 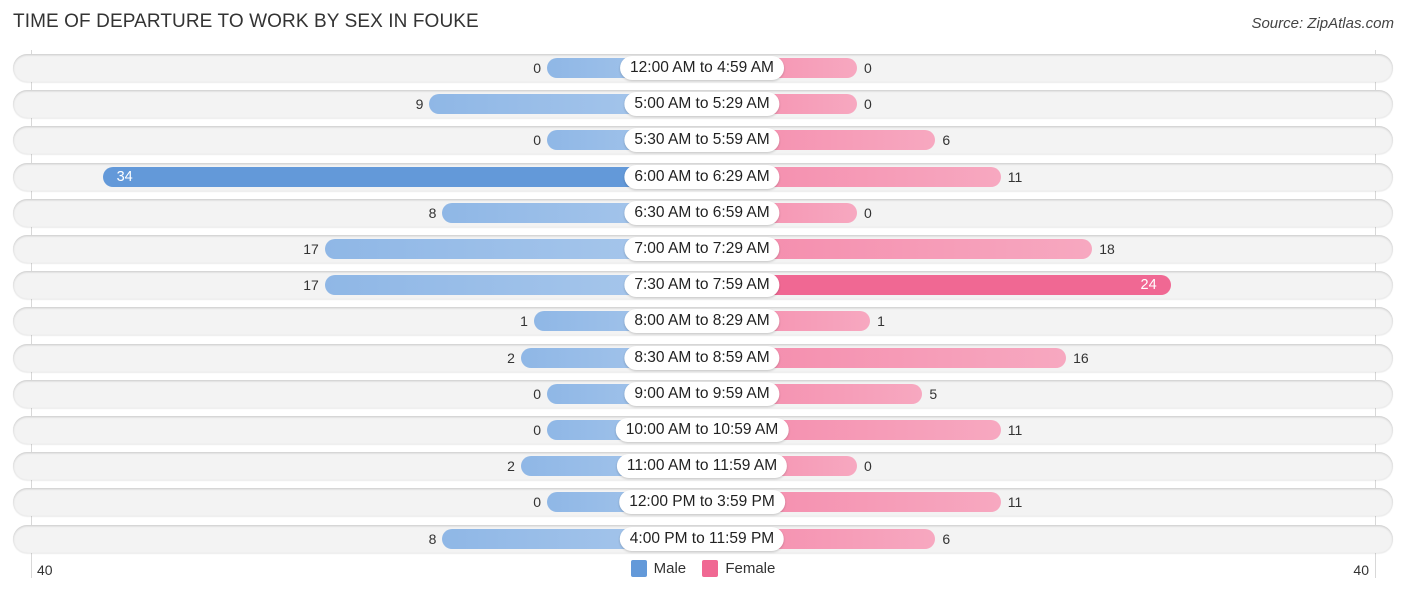 What do you see at coordinates (750, 568) in the screenshot?
I see `legend-label-female: Female` at bounding box center [750, 568].